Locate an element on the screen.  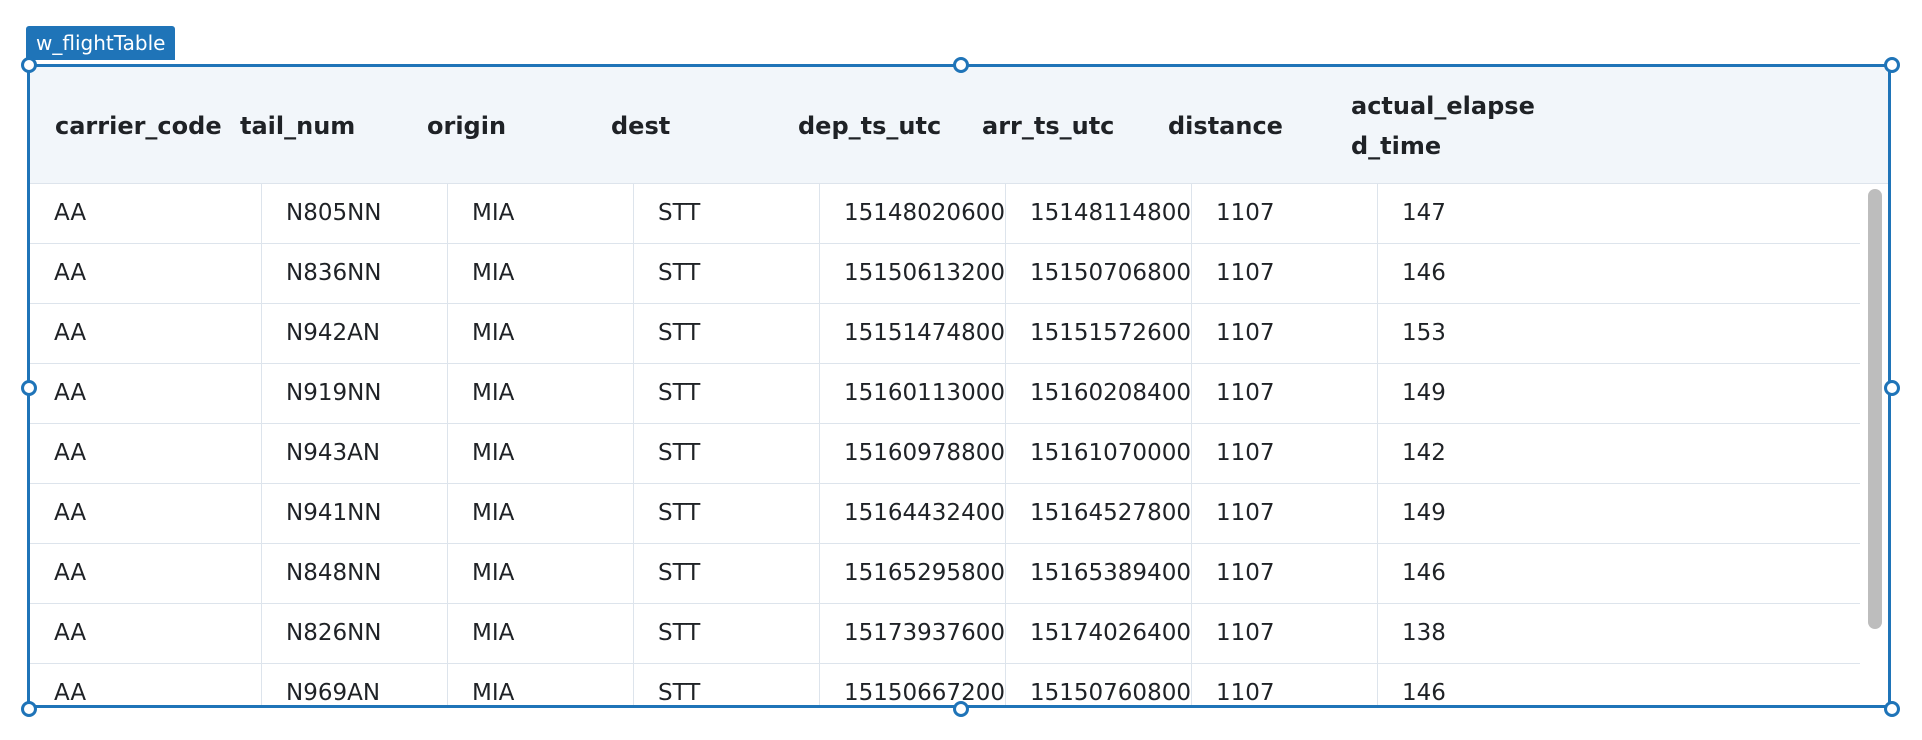
cell-arr-ts-utc: 1516538940000 is located at coordinates (1099, 573).